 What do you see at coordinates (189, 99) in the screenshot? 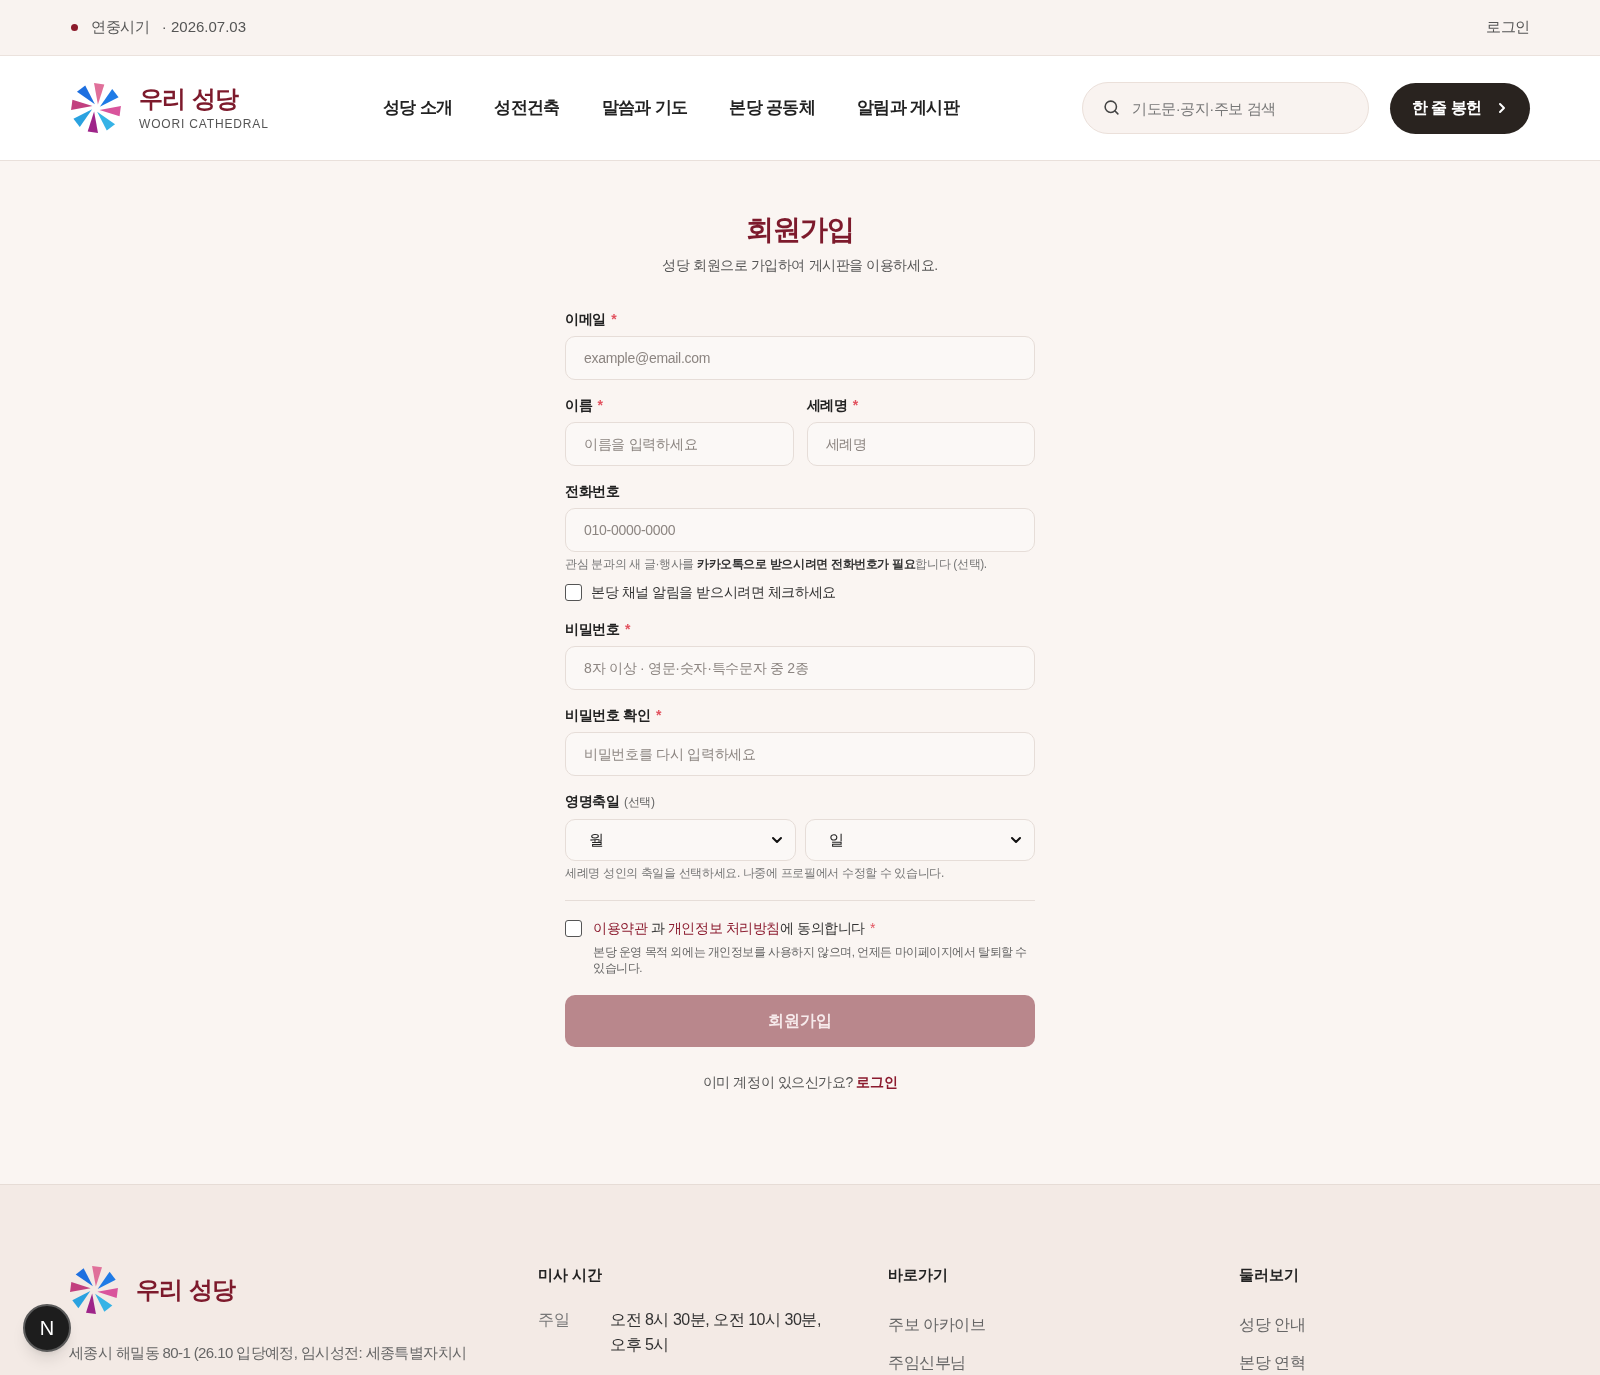
I see `brand-name: 우리 성당` at bounding box center [189, 99].